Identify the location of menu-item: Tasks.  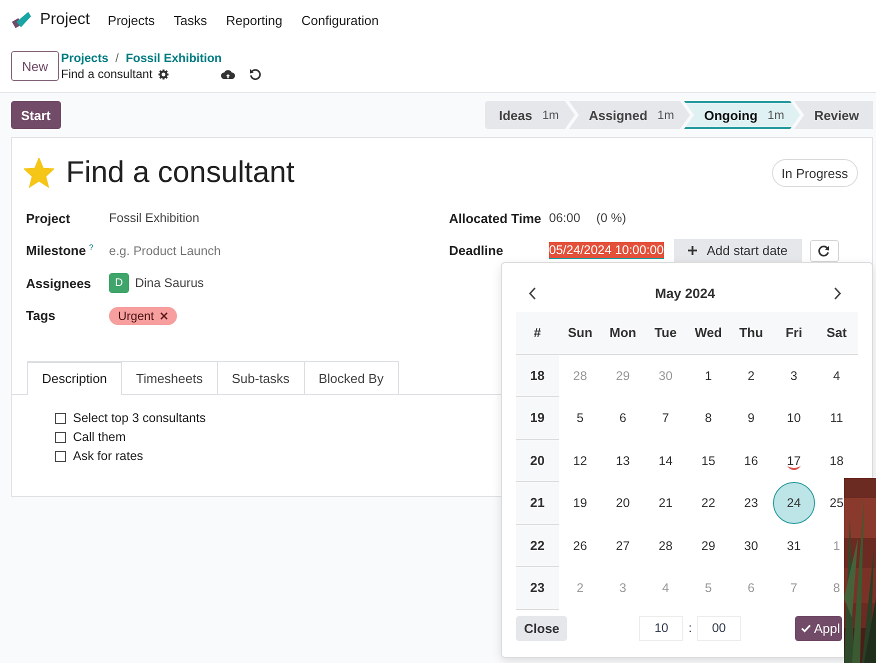
(190, 20).